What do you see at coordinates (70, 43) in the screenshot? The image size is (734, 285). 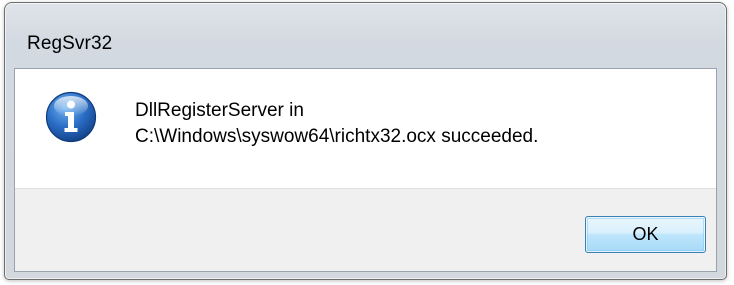 I see `window-title: RegSvr32` at bounding box center [70, 43].